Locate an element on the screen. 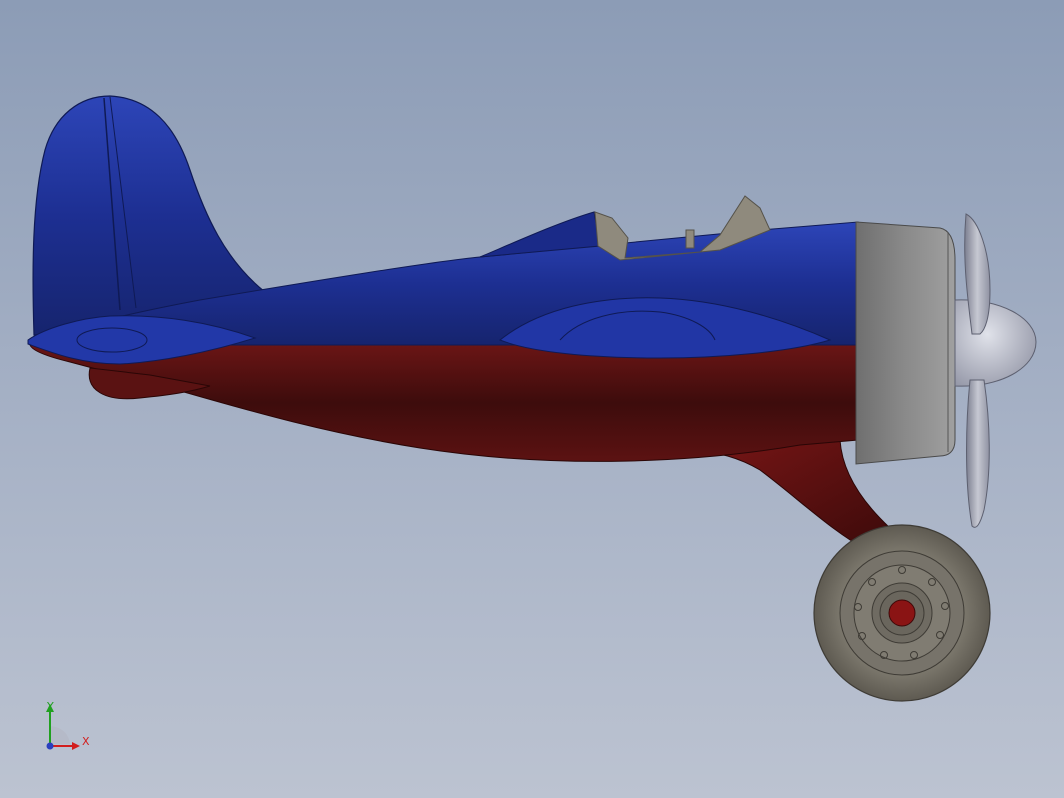 The height and width of the screenshot is (798, 1064). x-axis-head is located at coordinates (76, 746).